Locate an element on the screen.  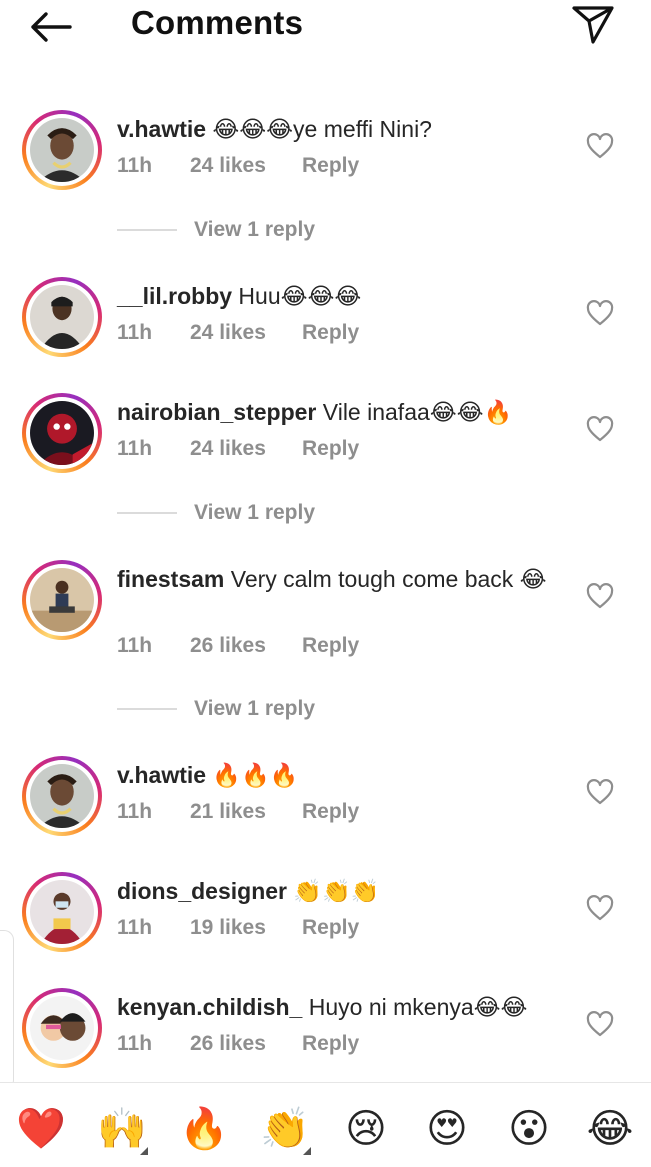
raising-hands-emoji-button: 🙌 is located at coordinates (122, 1129).